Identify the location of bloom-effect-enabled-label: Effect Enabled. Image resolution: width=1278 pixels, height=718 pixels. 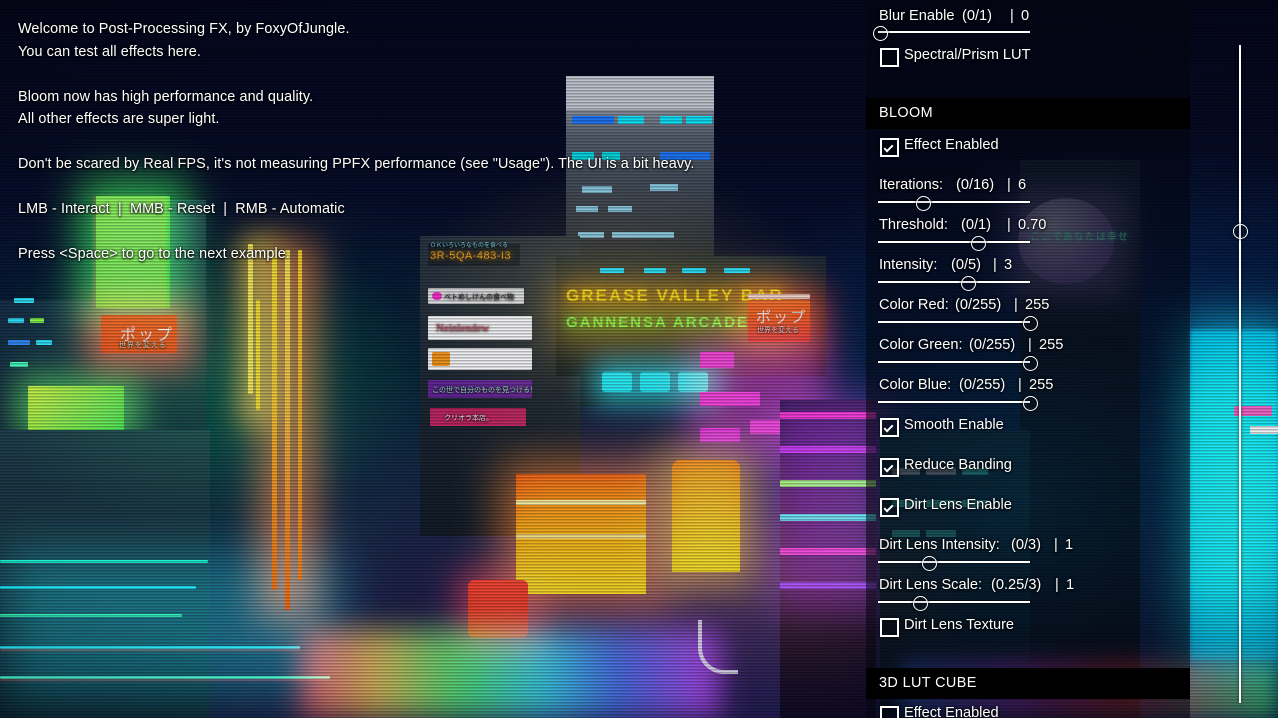
(951, 145).